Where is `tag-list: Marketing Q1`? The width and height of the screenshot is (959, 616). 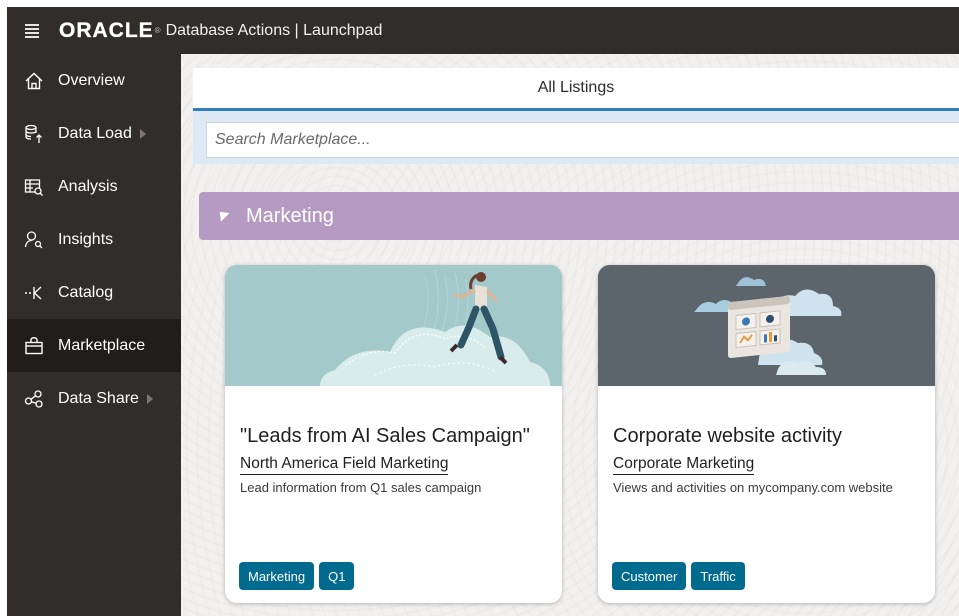 tag-list: Marketing Q1 is located at coordinates (297, 576).